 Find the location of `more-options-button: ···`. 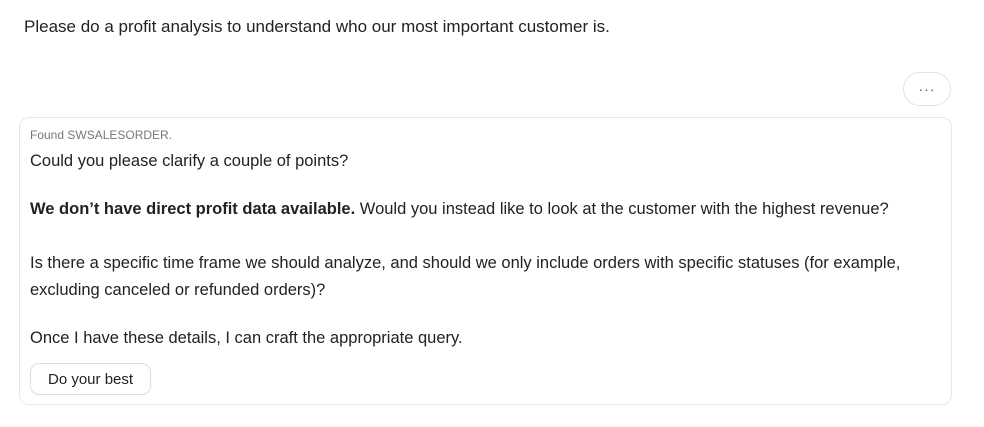

more-options-button: ··· is located at coordinates (927, 89).